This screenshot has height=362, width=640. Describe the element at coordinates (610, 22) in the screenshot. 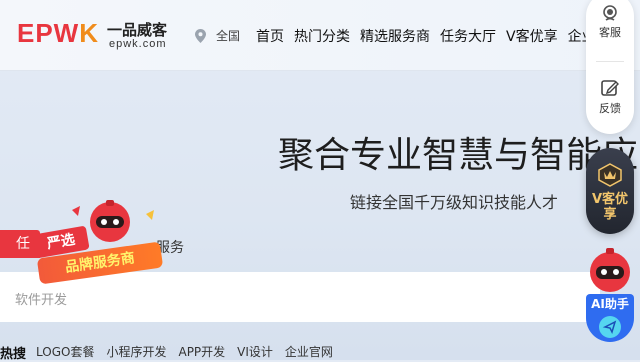

I see `customer-service-button: 客服` at that location.